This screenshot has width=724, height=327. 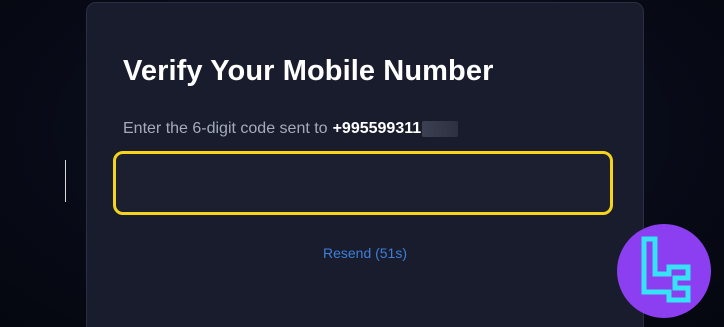 What do you see at coordinates (225, 128) in the screenshot?
I see `code-sent-label: Enter the 6-digit code sent to` at bounding box center [225, 128].